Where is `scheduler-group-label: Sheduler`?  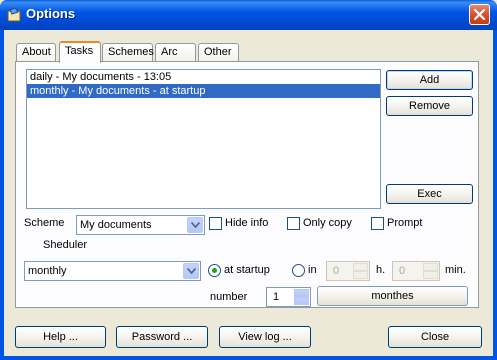
scheduler-group-label: Sheduler is located at coordinates (65, 245).